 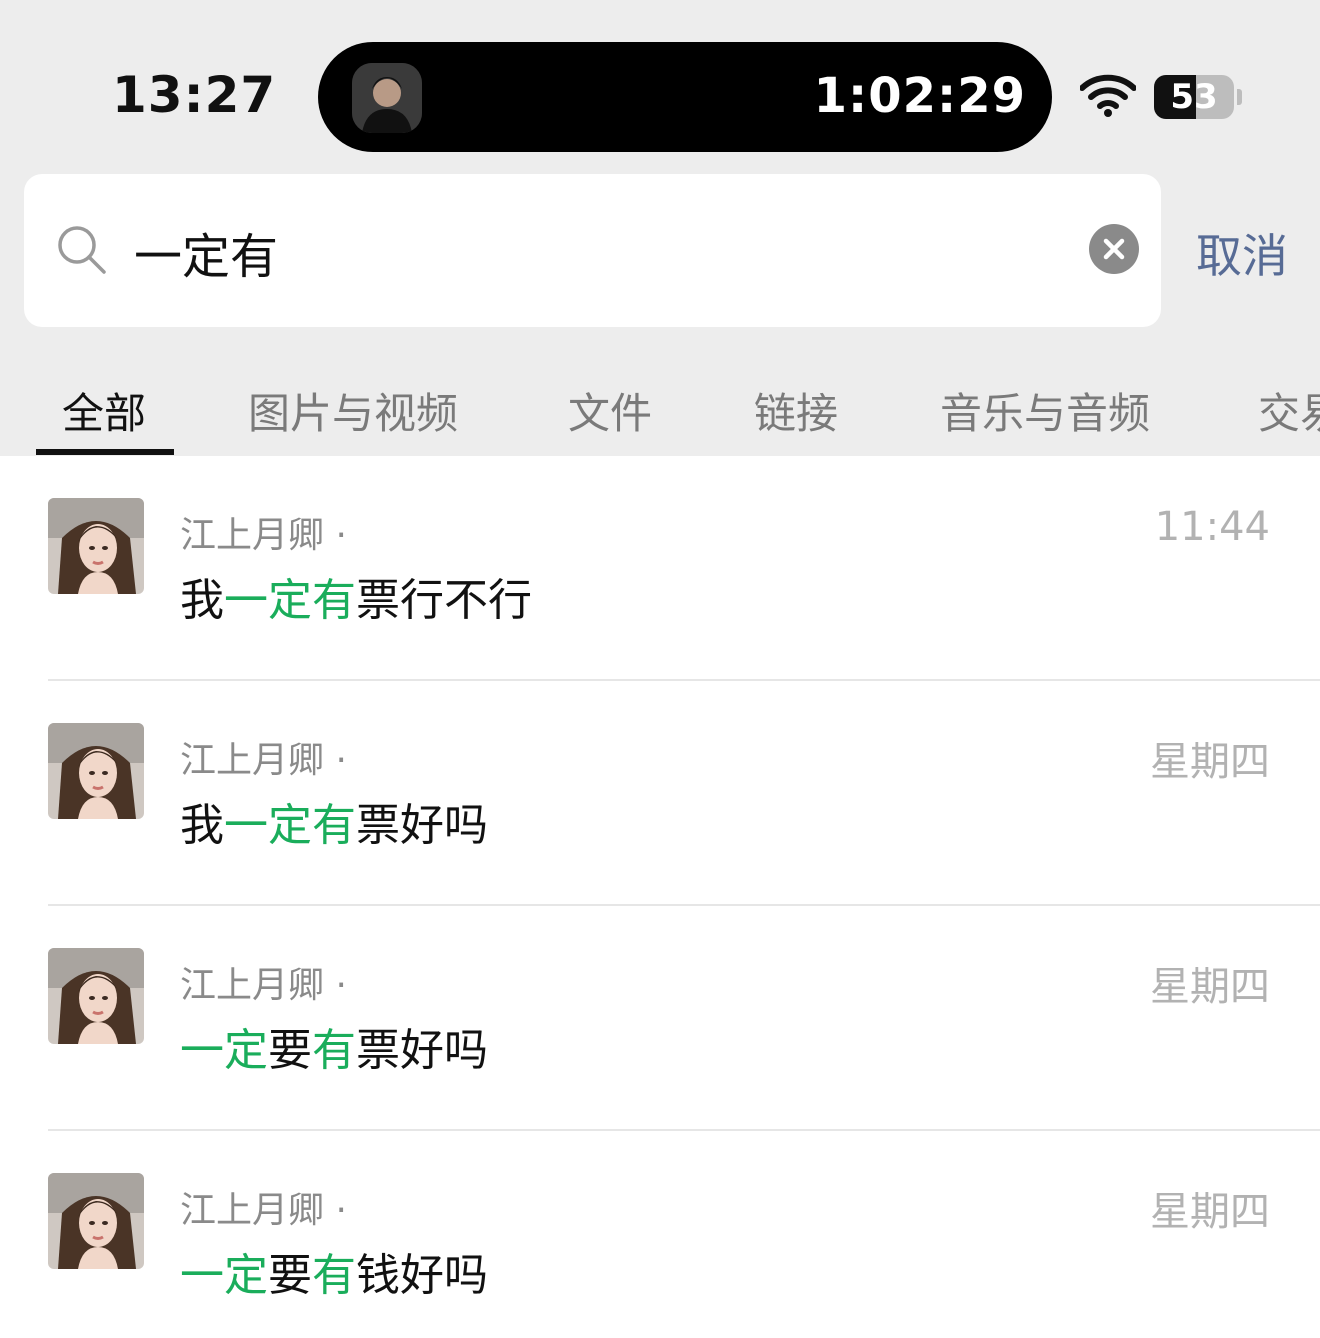 I want to click on tab-all: 全部, so click(x=104, y=410).